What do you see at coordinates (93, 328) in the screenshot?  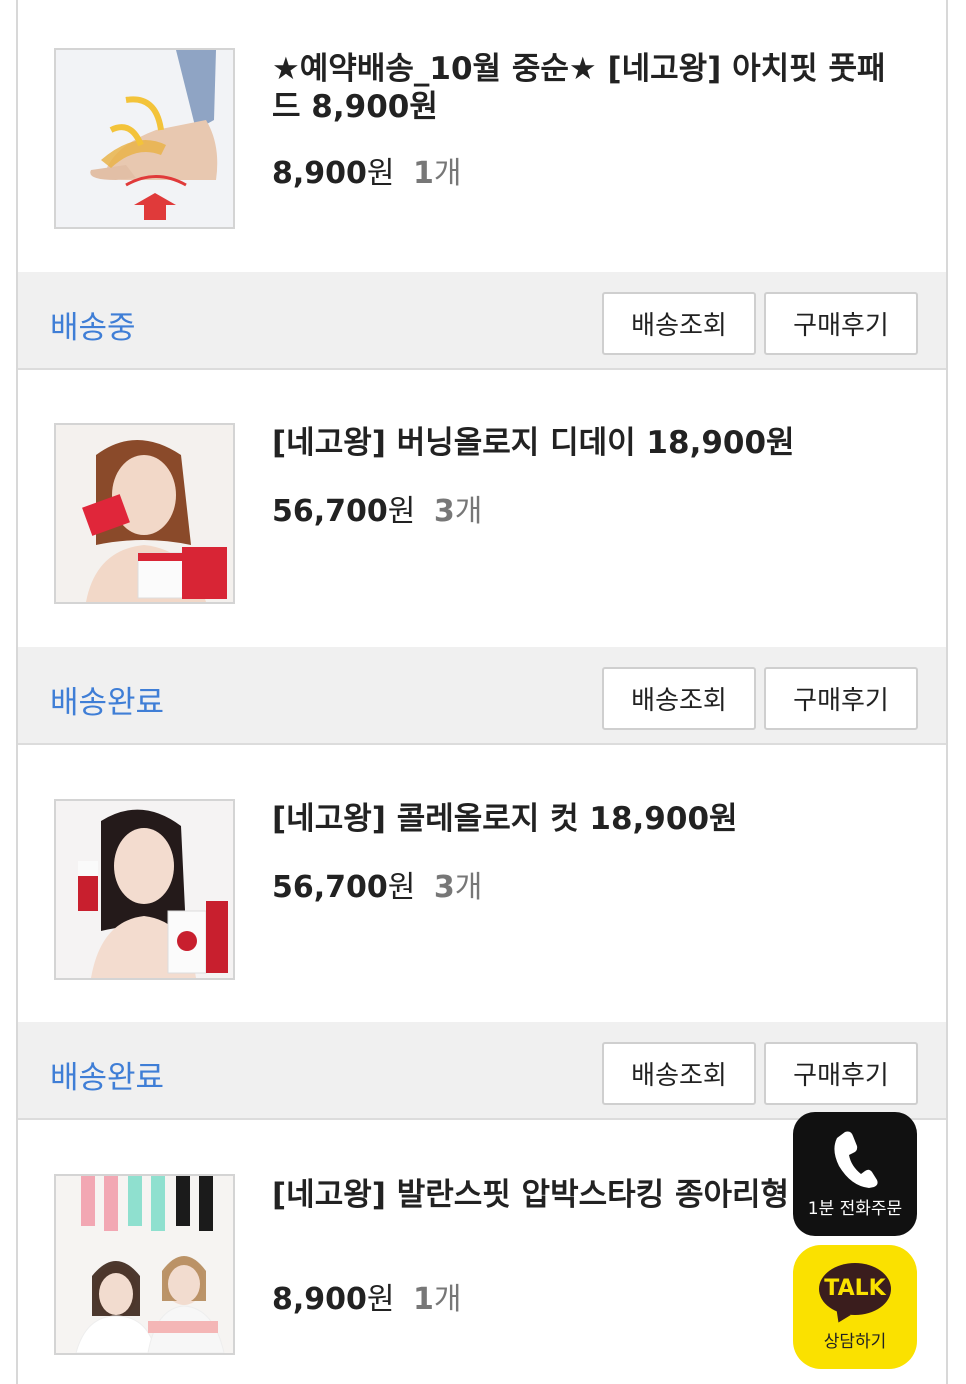 I see `delivery-status: 배송중` at bounding box center [93, 328].